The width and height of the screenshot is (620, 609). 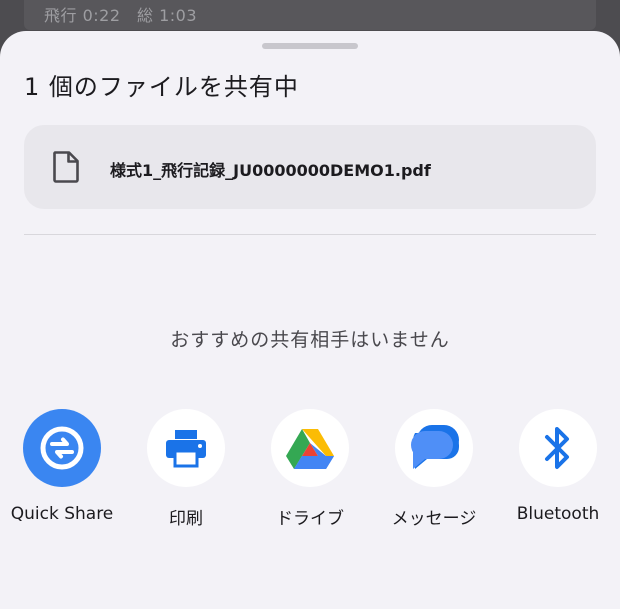 I want to click on background-status-text: 飛行 0:22 総 1:03, so click(x=121, y=15).